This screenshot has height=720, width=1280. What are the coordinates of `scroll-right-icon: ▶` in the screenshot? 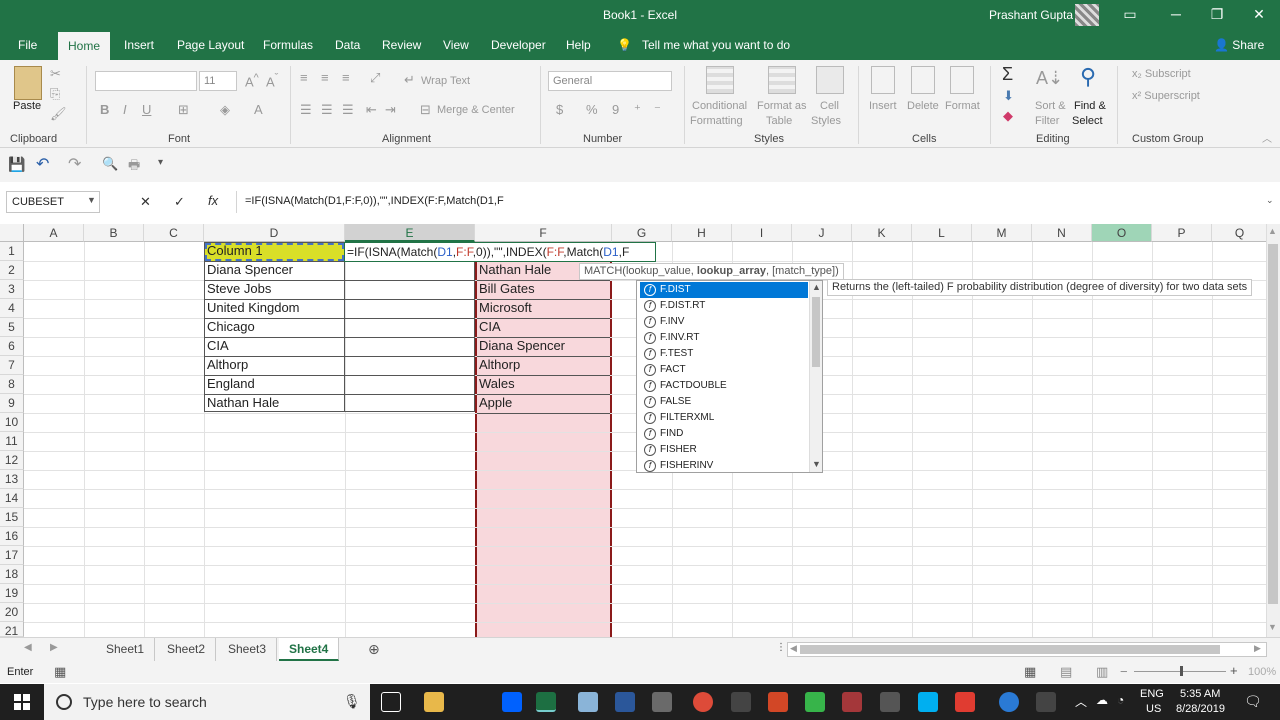 It's located at (1257, 648).